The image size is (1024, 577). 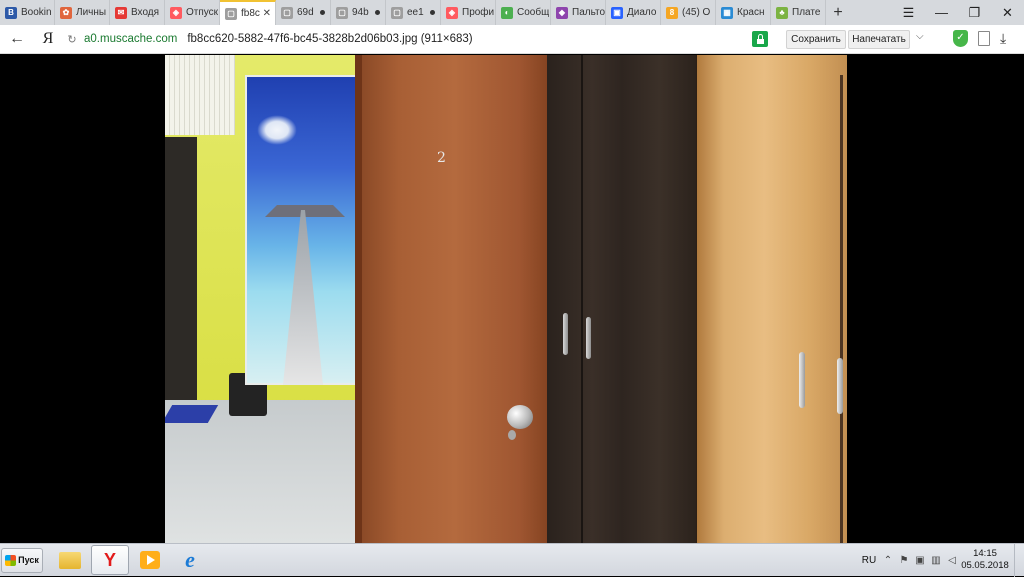 I want to click on folder-icon, so click(x=70, y=560).